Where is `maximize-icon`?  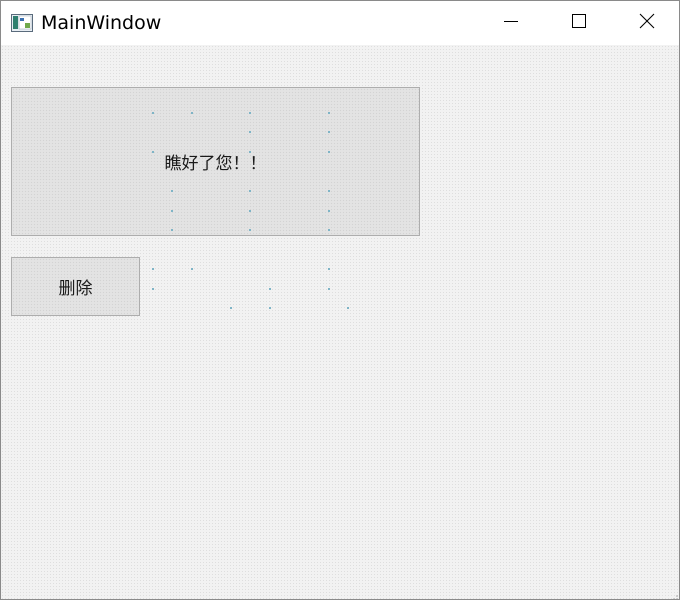
maximize-icon is located at coordinates (579, 23).